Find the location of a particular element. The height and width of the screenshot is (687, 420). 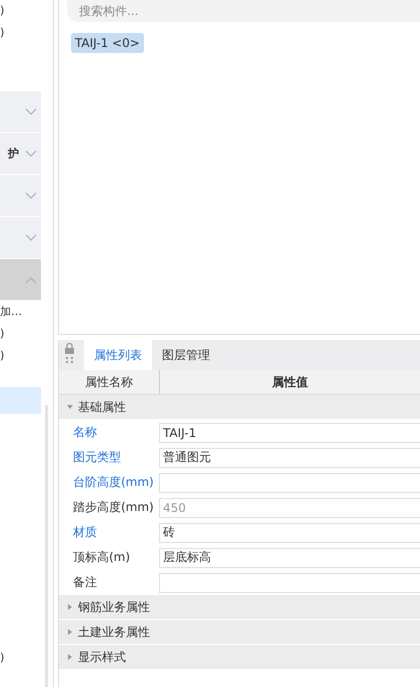

tab: 属性列表 is located at coordinates (118, 355).